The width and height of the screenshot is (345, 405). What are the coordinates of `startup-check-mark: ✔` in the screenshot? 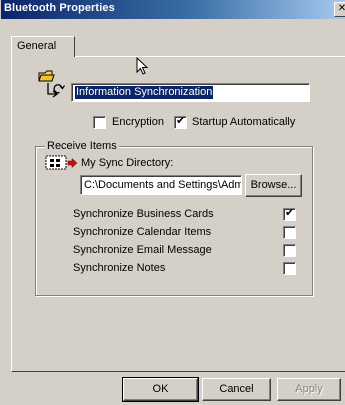 It's located at (181, 121).